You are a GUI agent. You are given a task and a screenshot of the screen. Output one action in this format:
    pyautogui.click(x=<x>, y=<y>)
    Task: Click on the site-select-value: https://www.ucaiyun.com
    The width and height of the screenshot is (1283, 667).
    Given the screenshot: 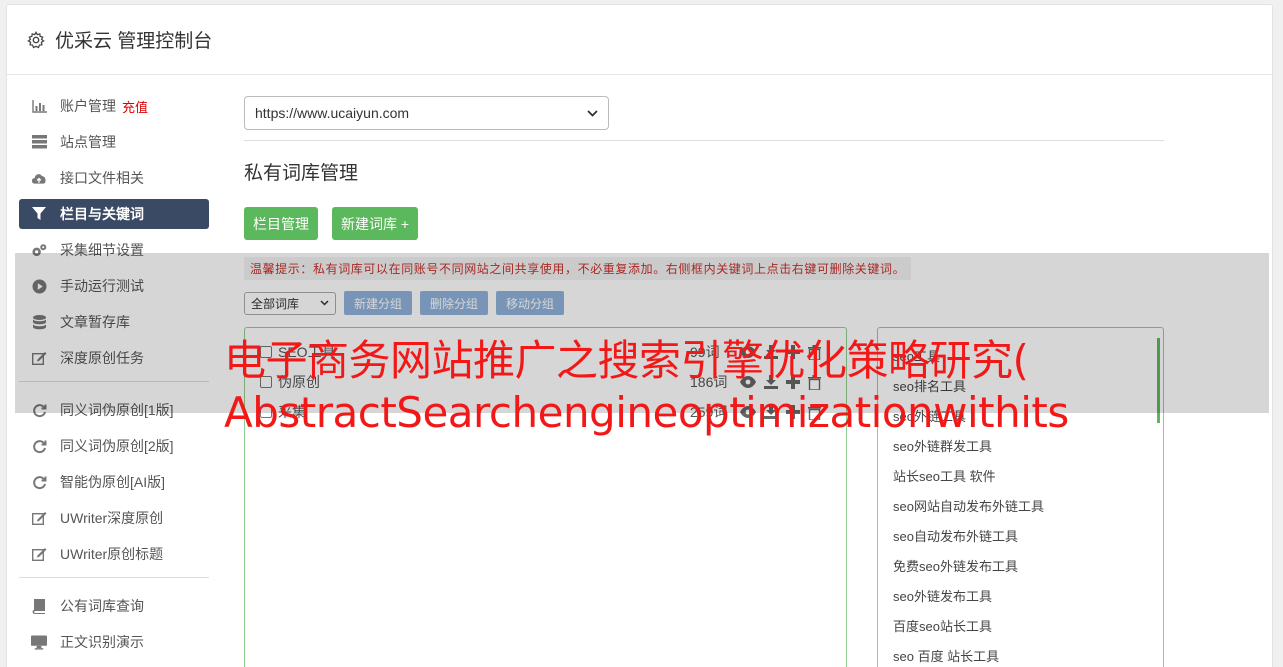 What is the action you would take?
    pyautogui.click(x=332, y=113)
    